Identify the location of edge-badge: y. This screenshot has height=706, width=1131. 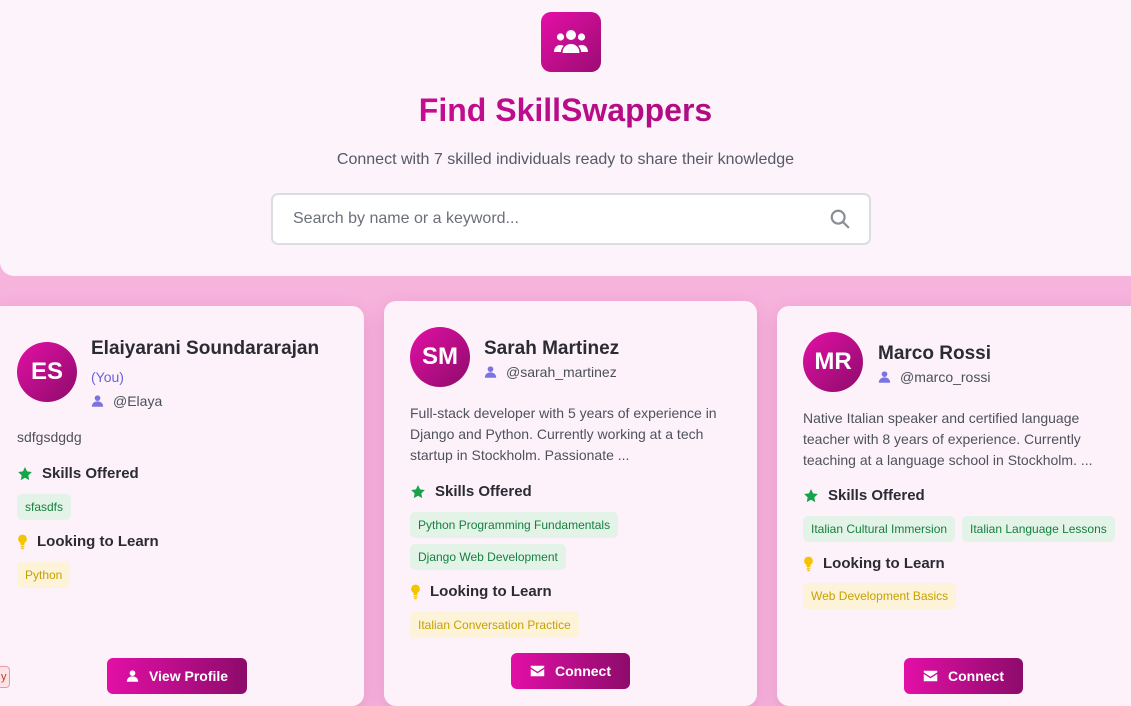
(5, 677).